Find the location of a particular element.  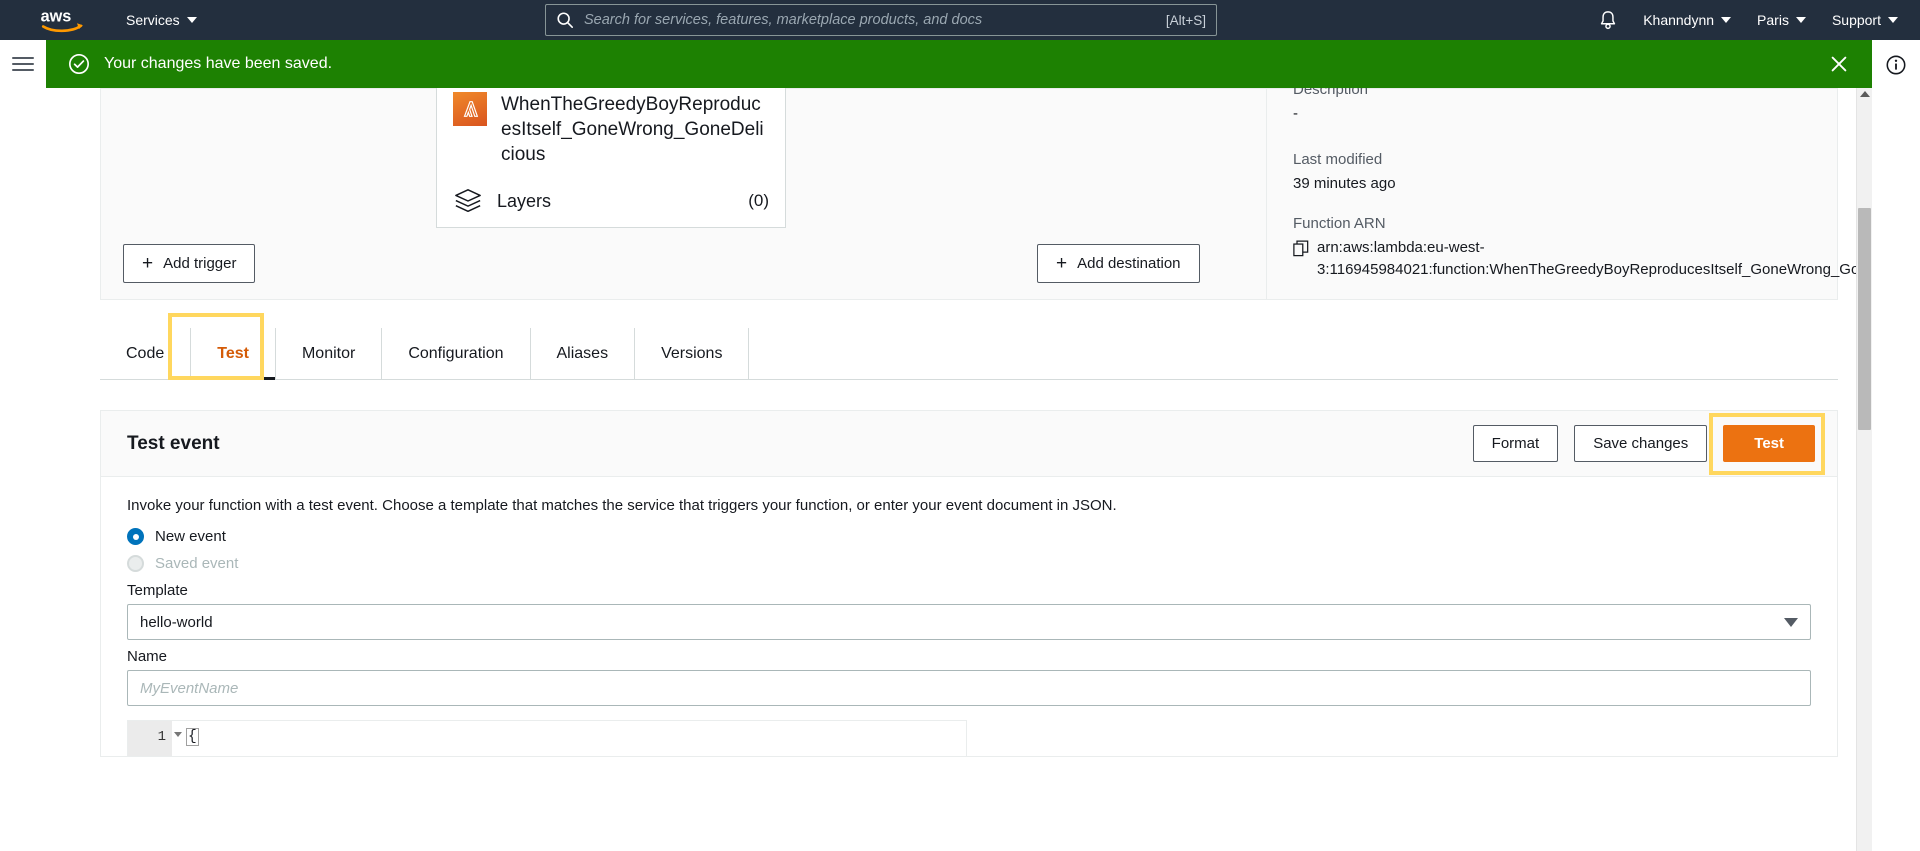

name-label: Name is located at coordinates (147, 656).